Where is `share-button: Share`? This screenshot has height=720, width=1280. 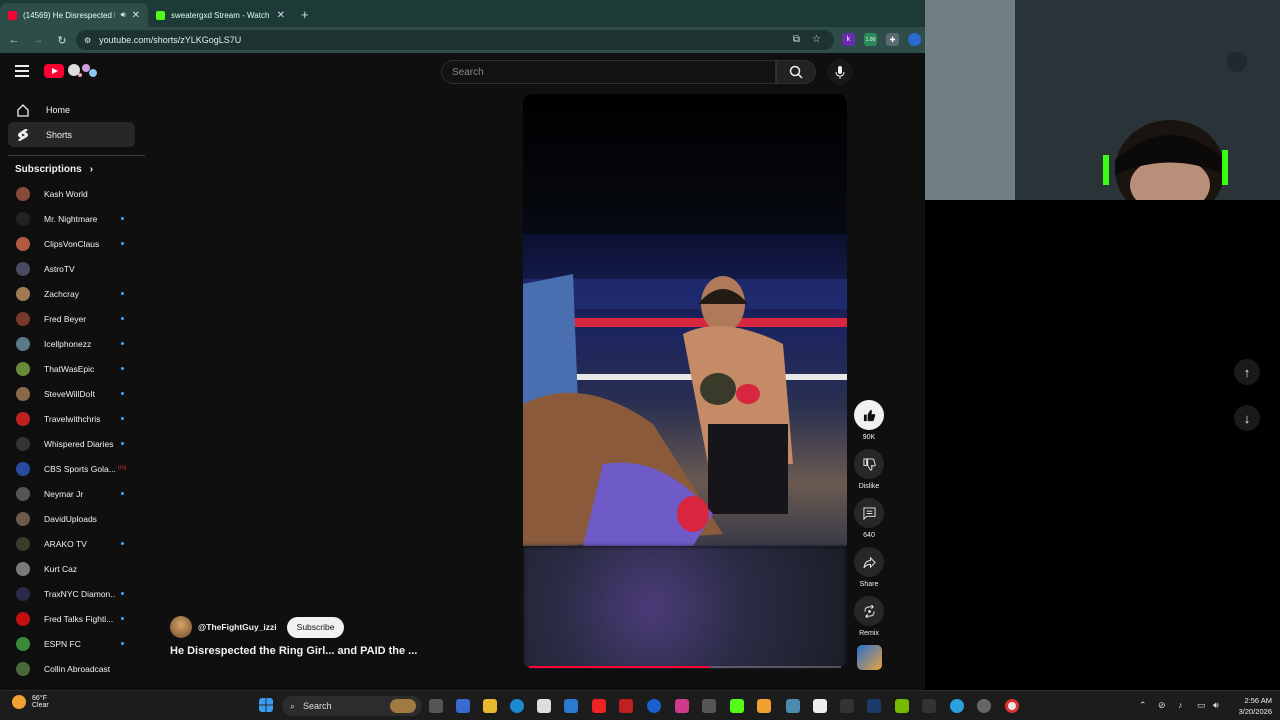
share-button: Share is located at coordinates (869, 568).